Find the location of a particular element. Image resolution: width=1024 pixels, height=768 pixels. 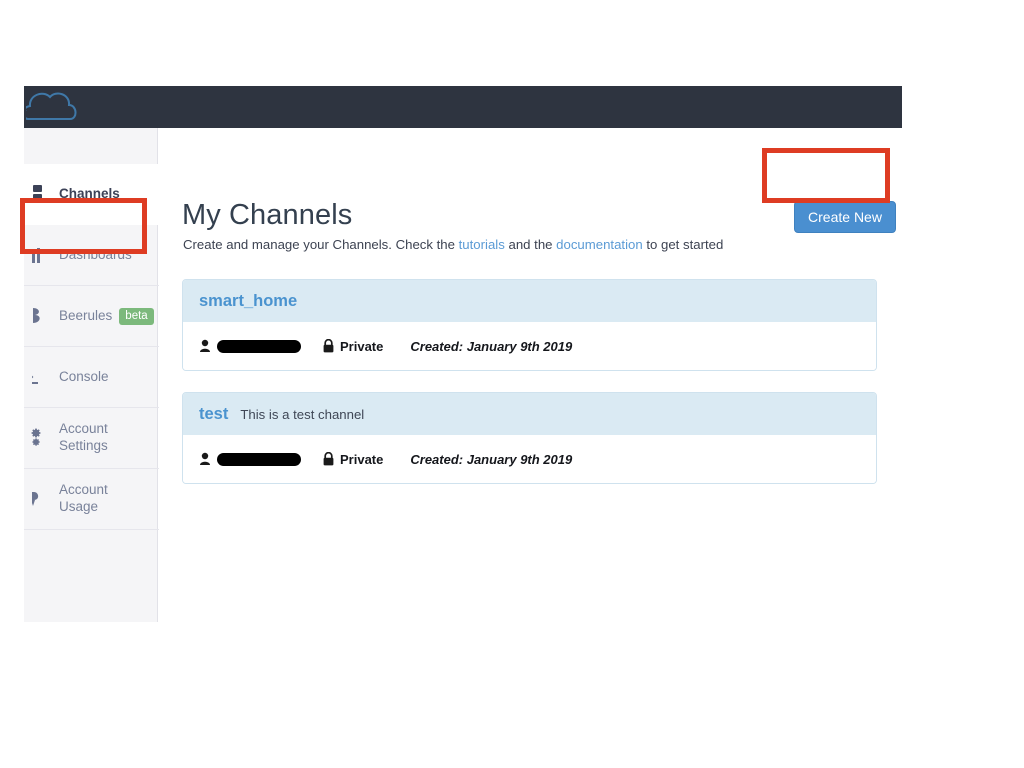

channel-description: This is a test channel is located at coordinates (302, 414).